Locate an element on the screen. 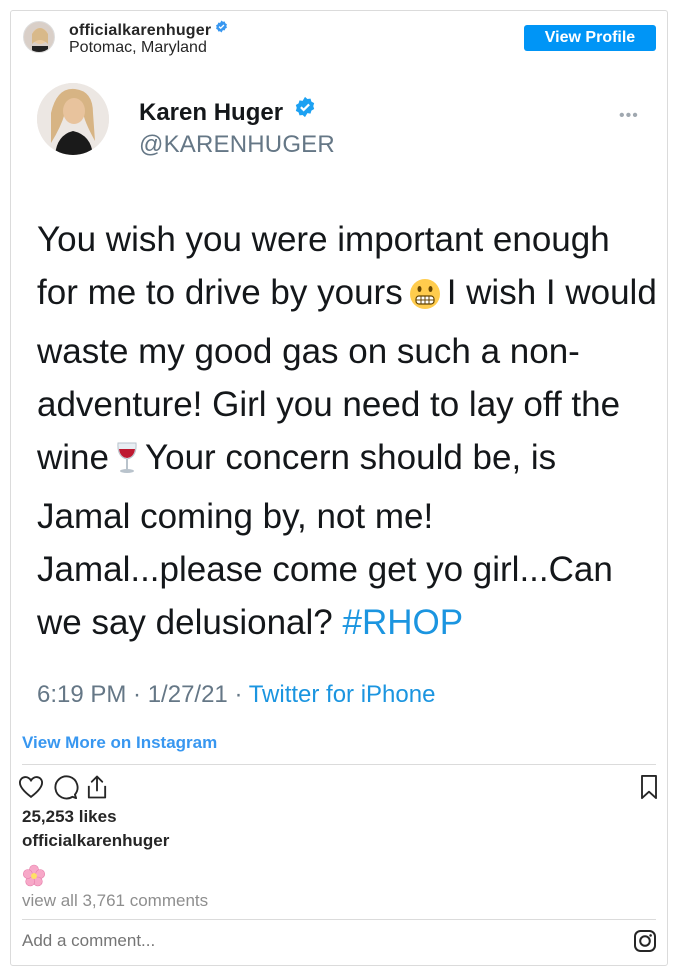 The height and width of the screenshot is (980, 678). post-username: officialkarenhuger is located at coordinates (148, 30).